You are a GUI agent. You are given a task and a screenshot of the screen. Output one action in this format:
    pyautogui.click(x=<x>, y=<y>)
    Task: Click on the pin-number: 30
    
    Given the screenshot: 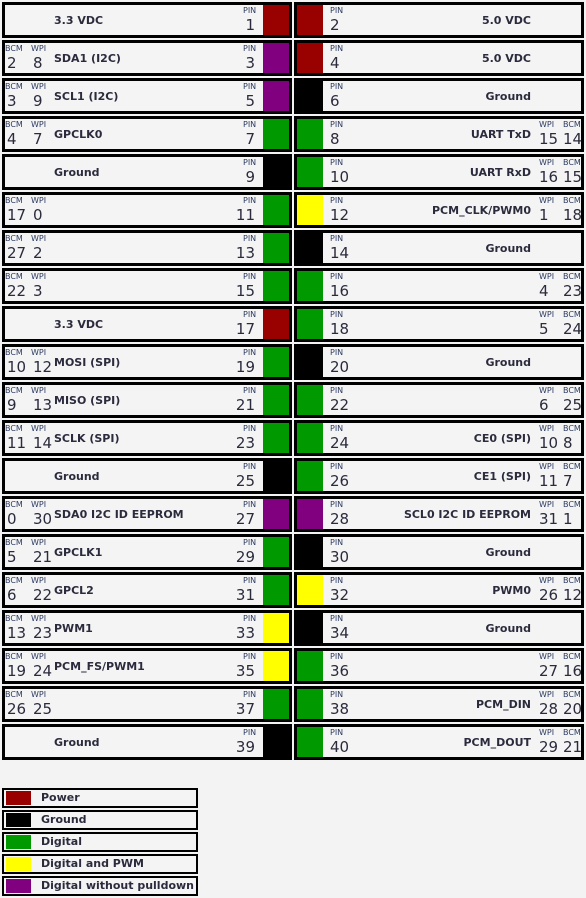 What is the action you would take?
    pyautogui.click(x=340, y=557)
    